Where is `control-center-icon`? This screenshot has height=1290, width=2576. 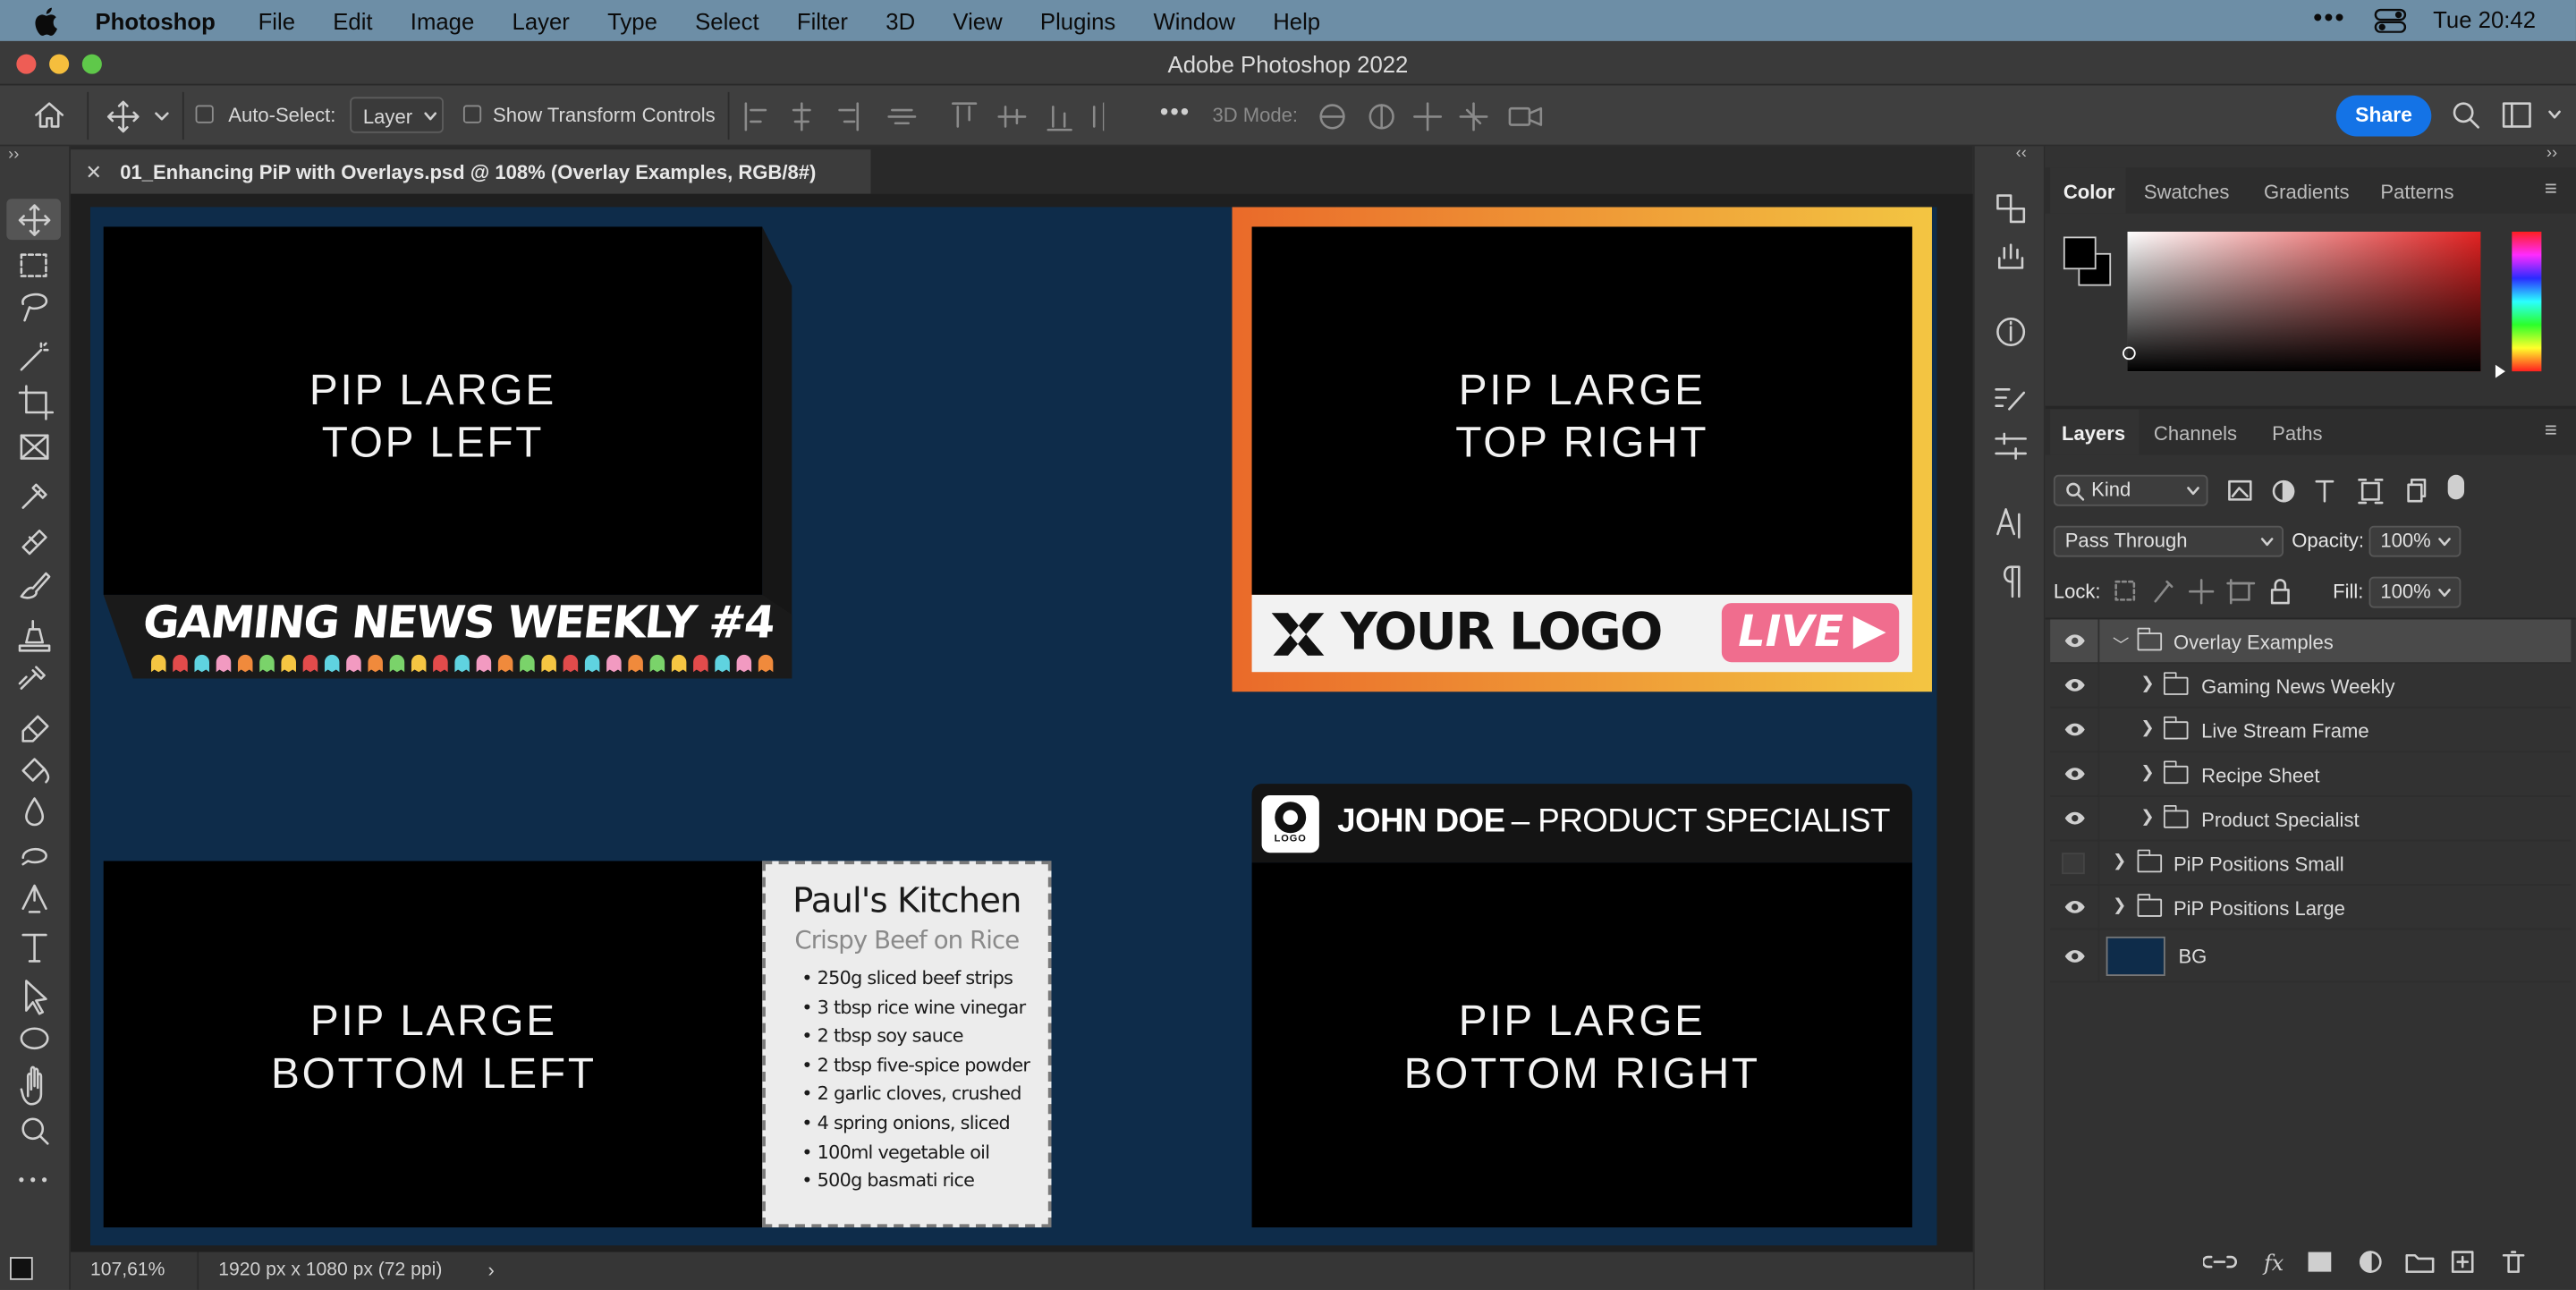 control-center-icon is located at coordinates (2390, 20).